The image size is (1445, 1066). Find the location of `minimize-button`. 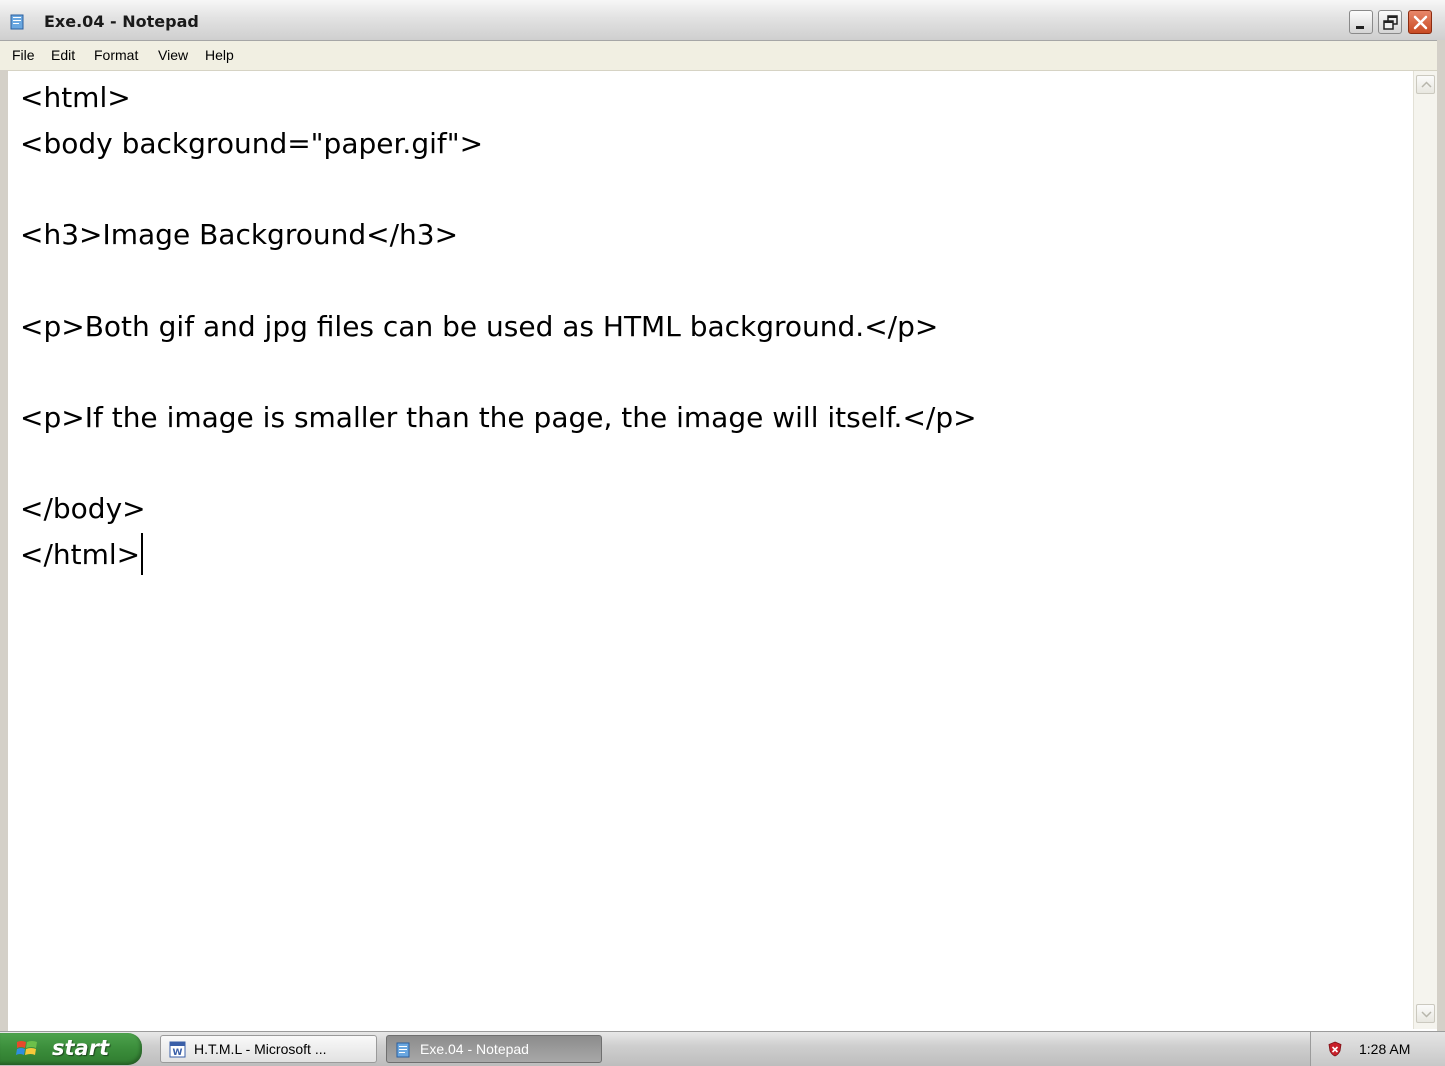

minimize-button is located at coordinates (1361, 22).